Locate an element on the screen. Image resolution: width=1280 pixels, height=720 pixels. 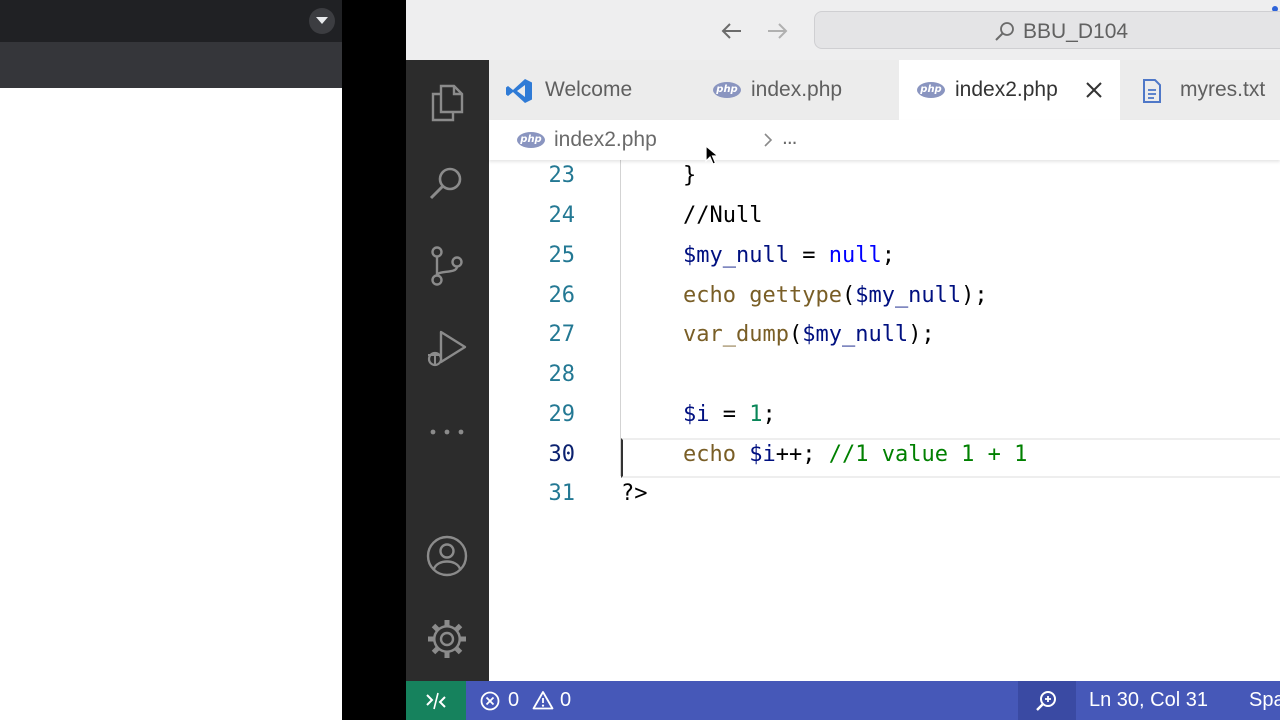
command-center-search: BBU_D104 is located at coordinates (1047, 30).